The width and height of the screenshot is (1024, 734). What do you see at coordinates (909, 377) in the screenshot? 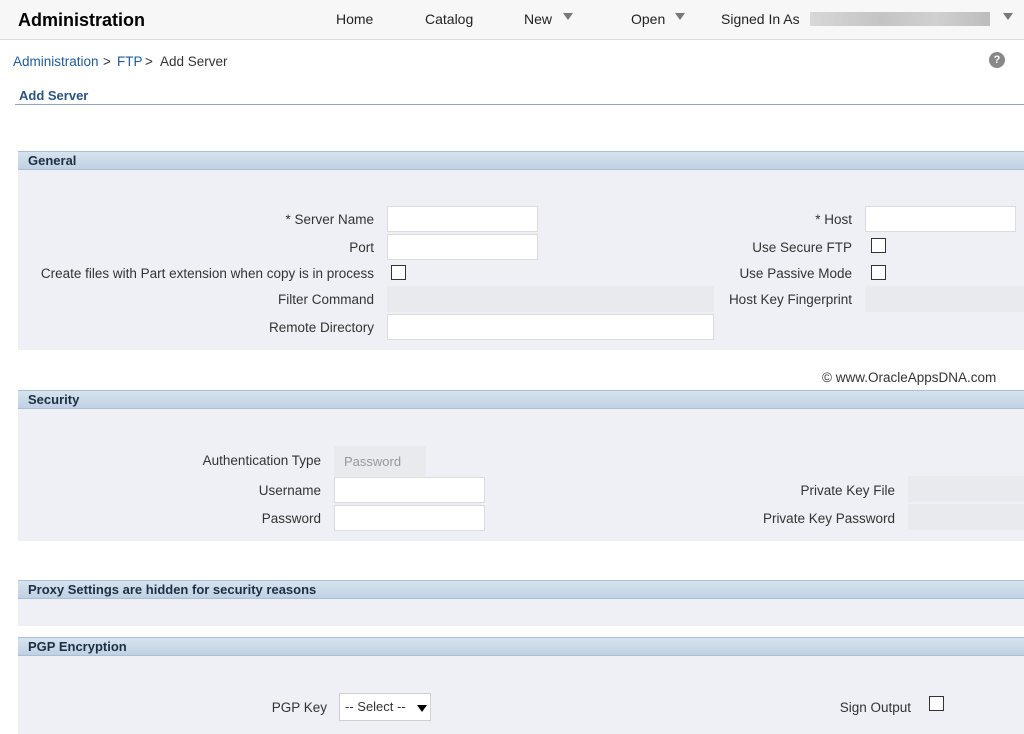
I see `watermark: © www.OracleAppsDNA.com` at bounding box center [909, 377].